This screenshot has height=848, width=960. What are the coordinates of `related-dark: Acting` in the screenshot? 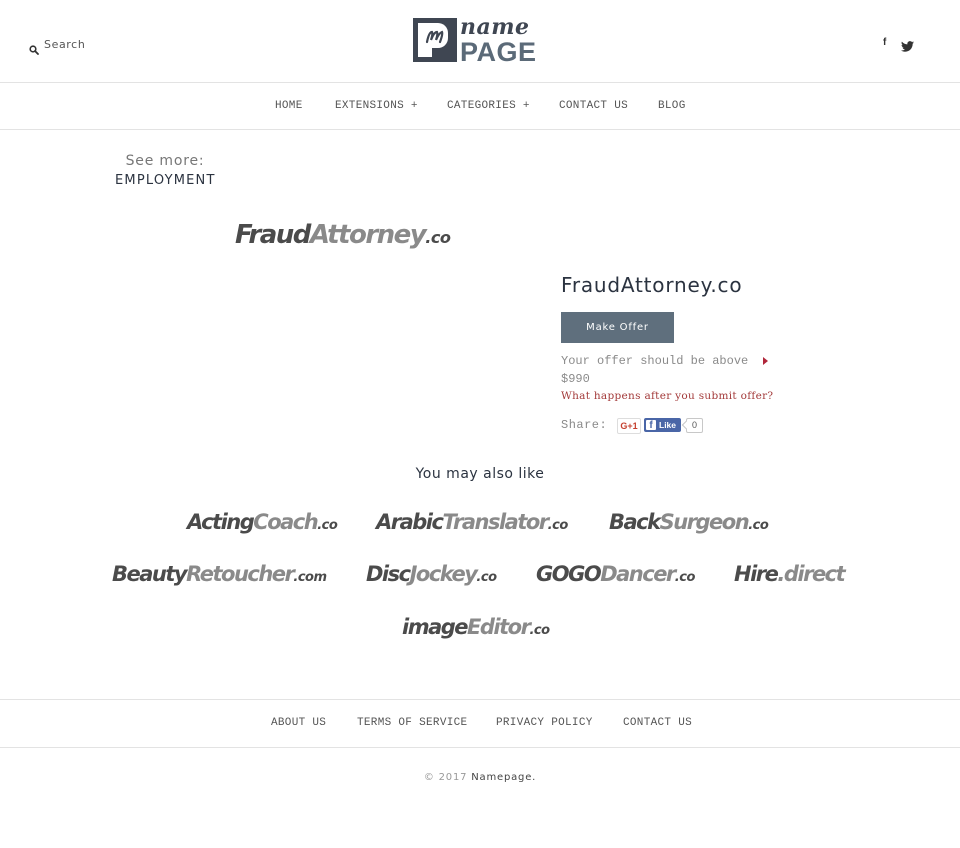 It's located at (221, 522).